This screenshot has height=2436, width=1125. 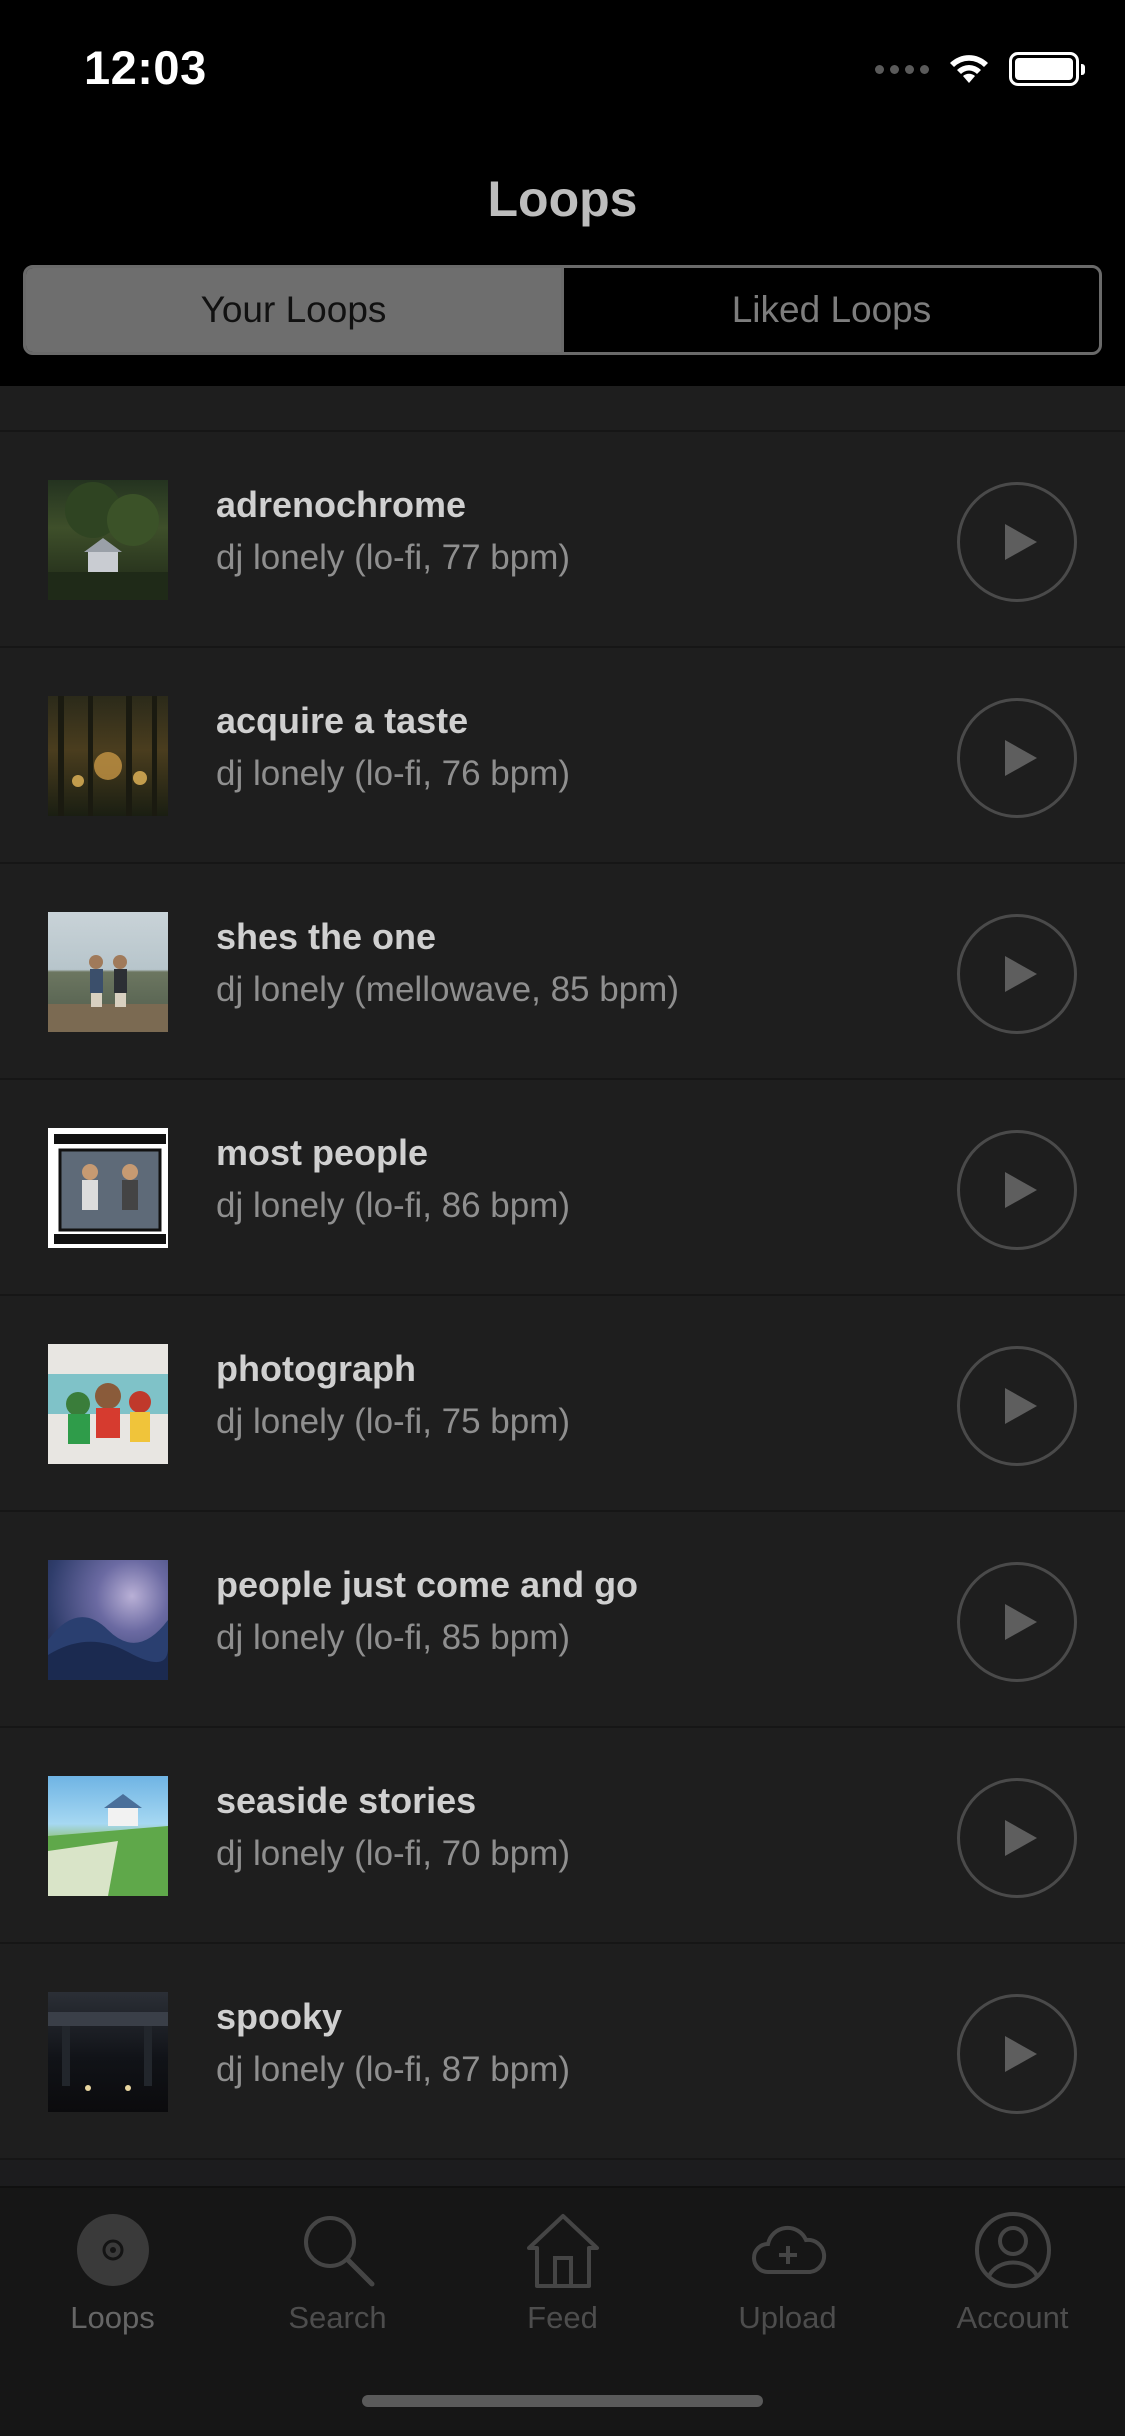 I want to click on forest-lights-artwork, so click(x=108, y=756).